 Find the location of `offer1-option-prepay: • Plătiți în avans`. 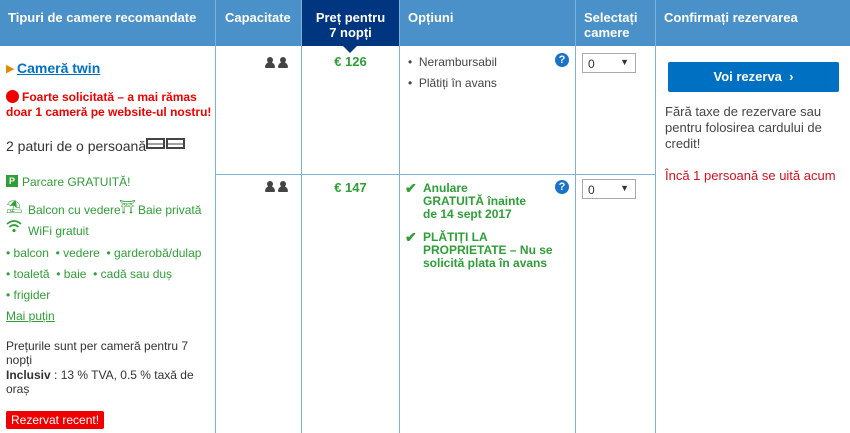

offer1-option-prepay: • Plătiți în avans is located at coordinates (452, 83).